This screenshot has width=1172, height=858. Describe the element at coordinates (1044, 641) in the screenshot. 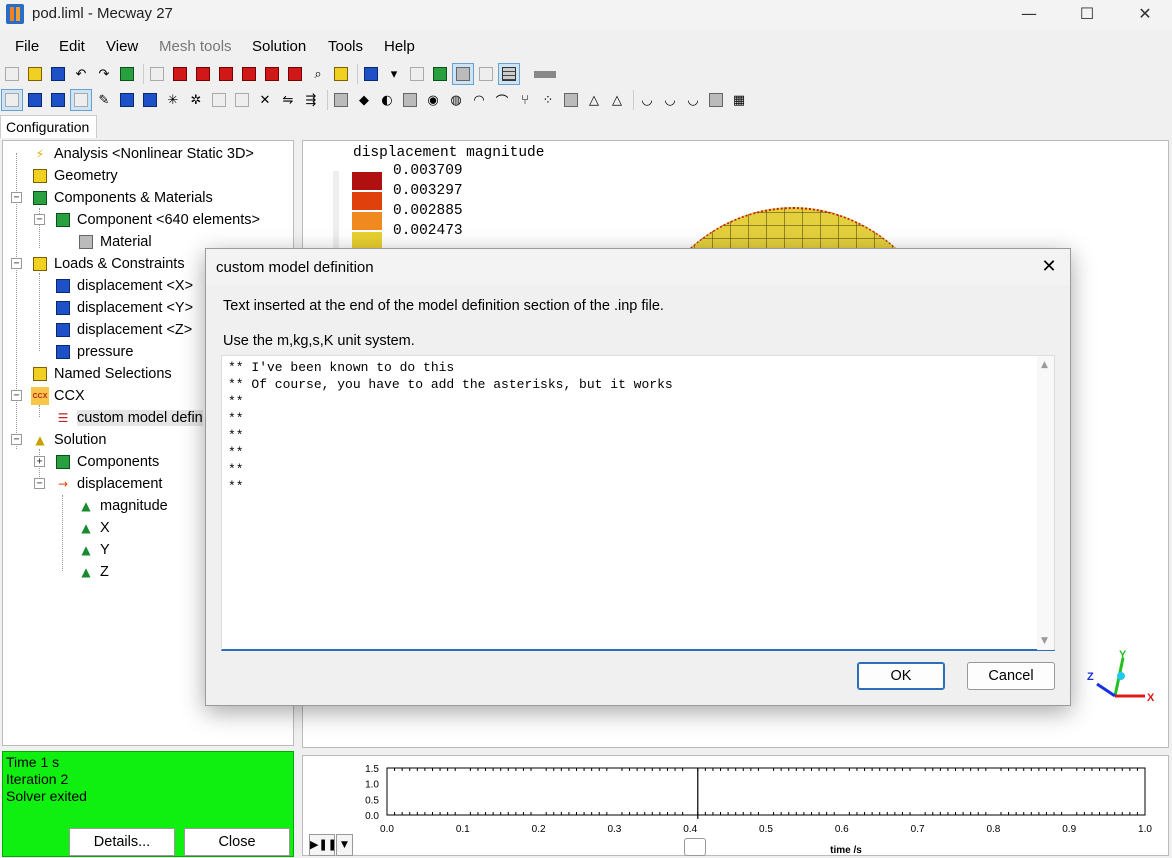

I see `scroll-down-icon: ▼` at that location.